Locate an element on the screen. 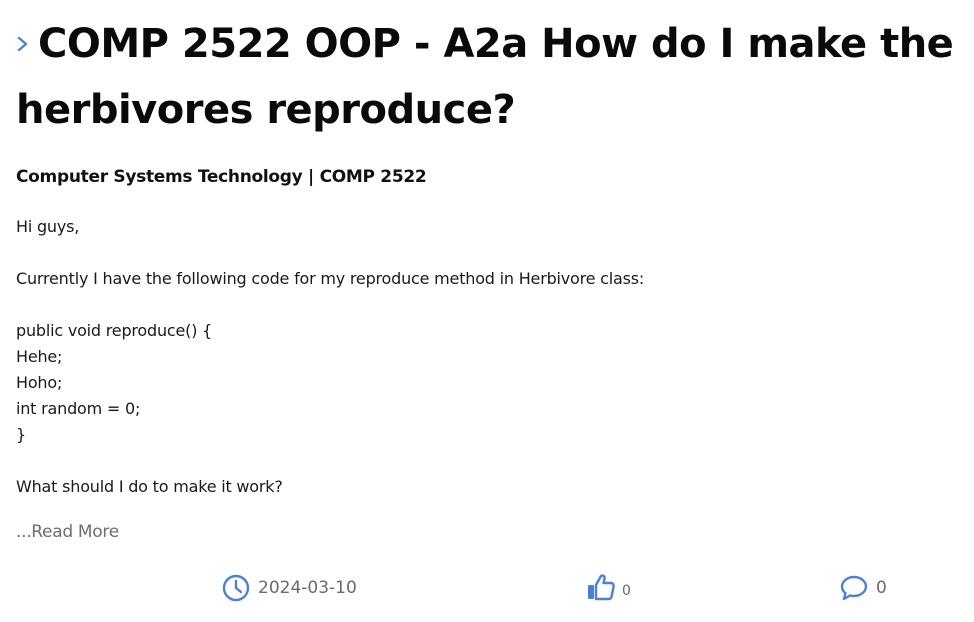  post-footer: 2024-03-10 0 0 is located at coordinates (487, 589).